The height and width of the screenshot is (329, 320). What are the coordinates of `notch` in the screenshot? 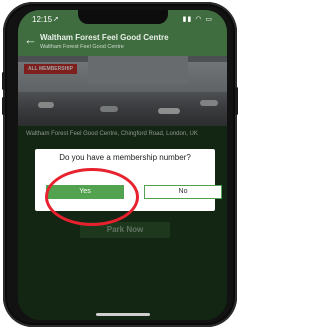 It's located at (123, 17).